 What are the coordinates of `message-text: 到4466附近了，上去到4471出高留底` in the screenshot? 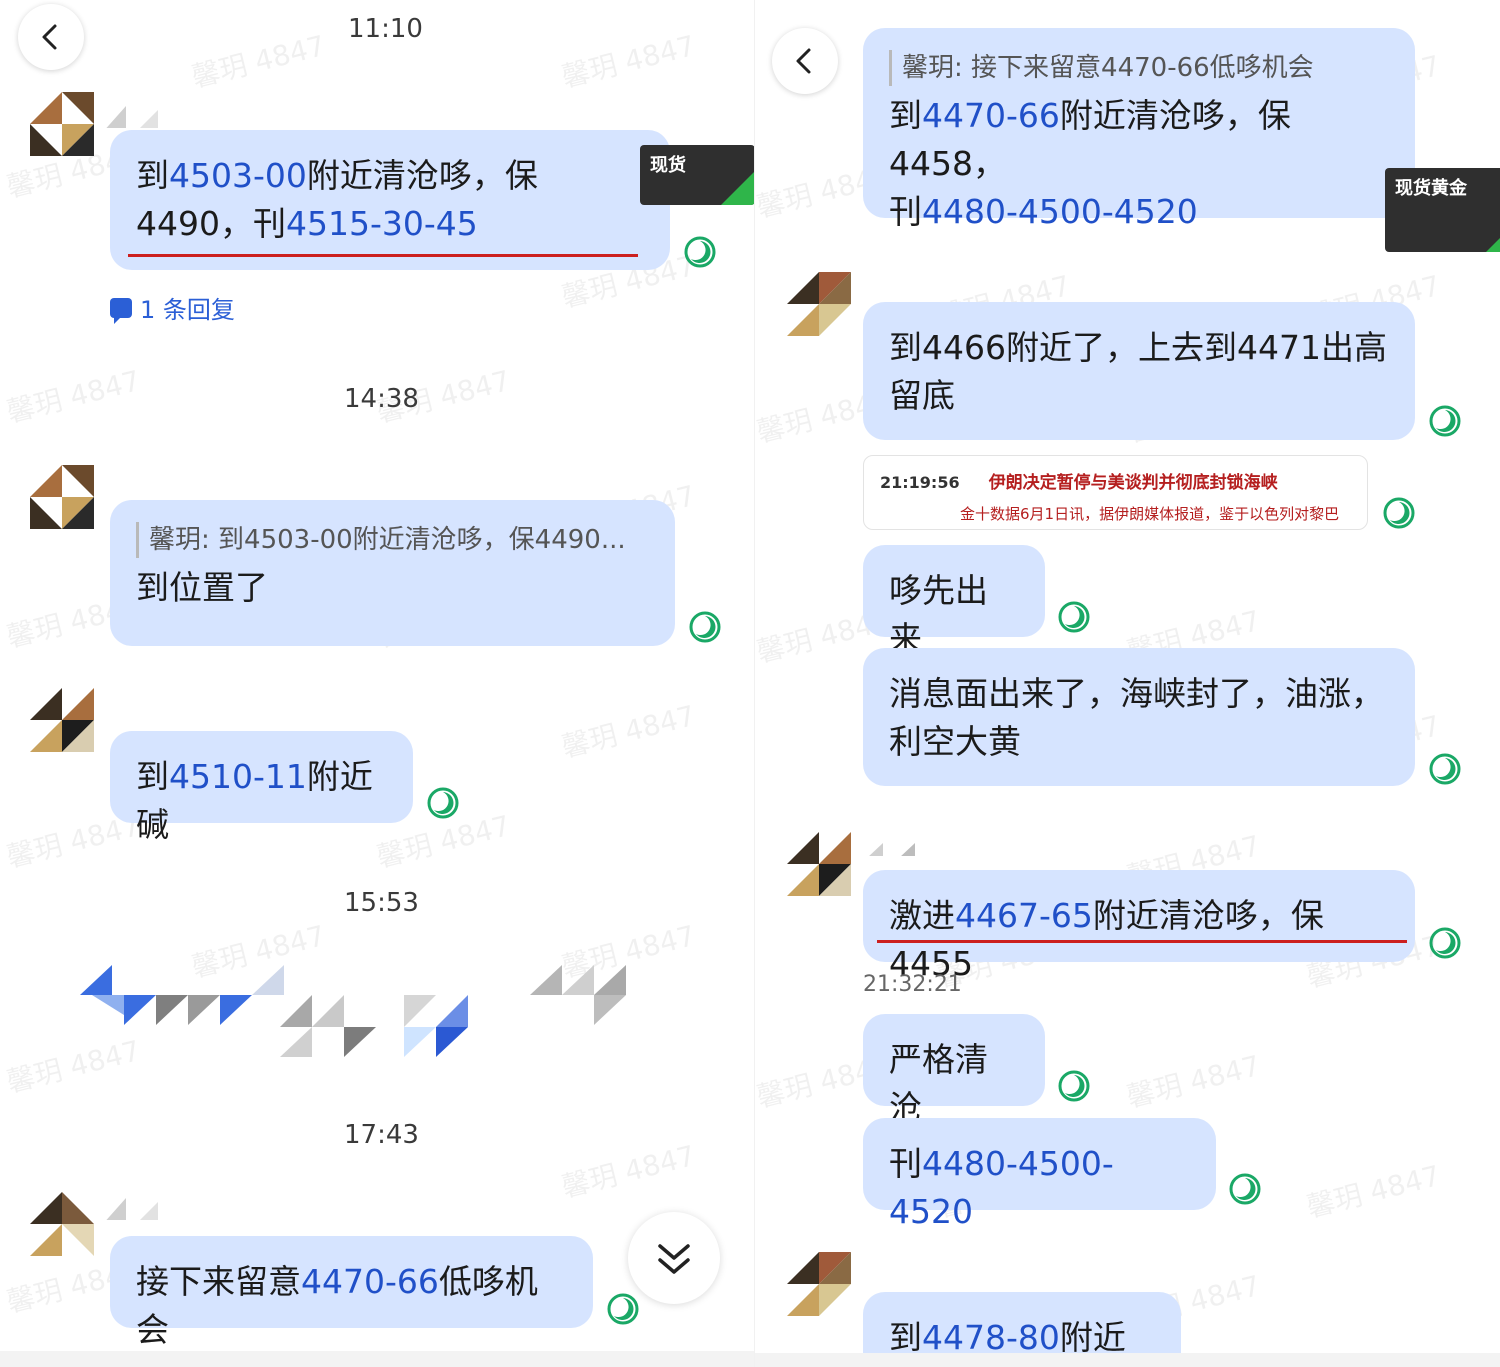 It's located at (1138, 371).